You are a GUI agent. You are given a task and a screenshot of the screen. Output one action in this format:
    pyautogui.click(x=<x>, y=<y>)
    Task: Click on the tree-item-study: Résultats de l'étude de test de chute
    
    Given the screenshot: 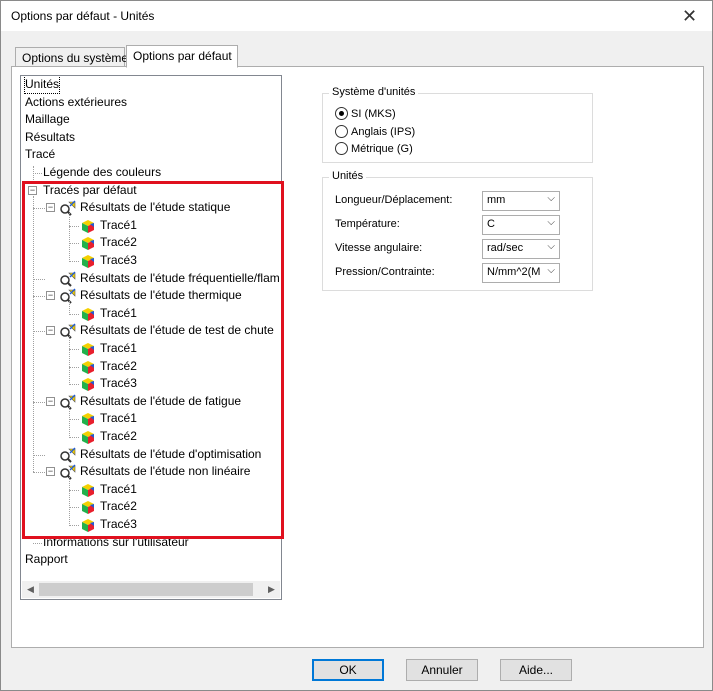 What is the action you would take?
    pyautogui.click(x=177, y=330)
    